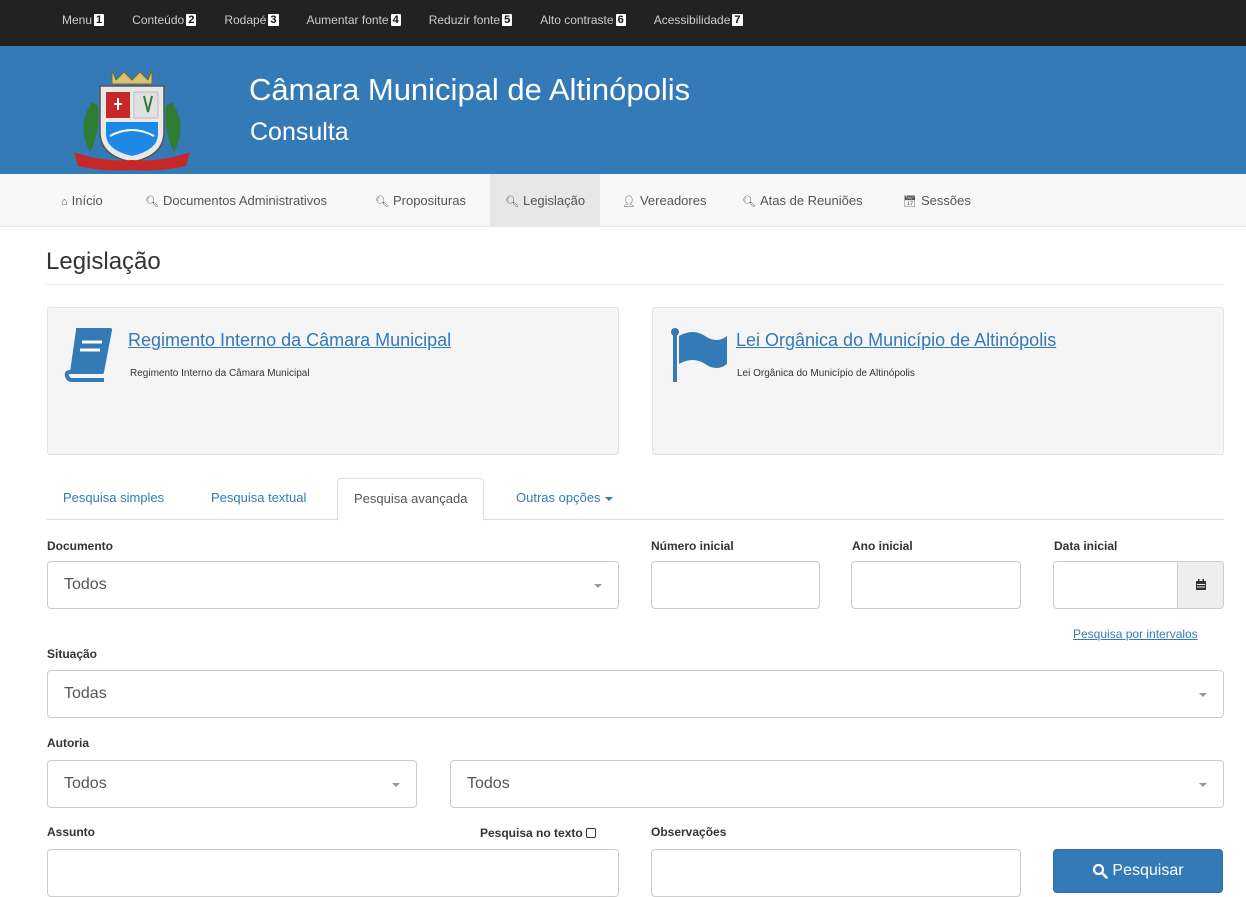  What do you see at coordinates (896, 340) in the screenshot?
I see `lei-organica-link: Lei Orgânica do Município de Altinópolis` at bounding box center [896, 340].